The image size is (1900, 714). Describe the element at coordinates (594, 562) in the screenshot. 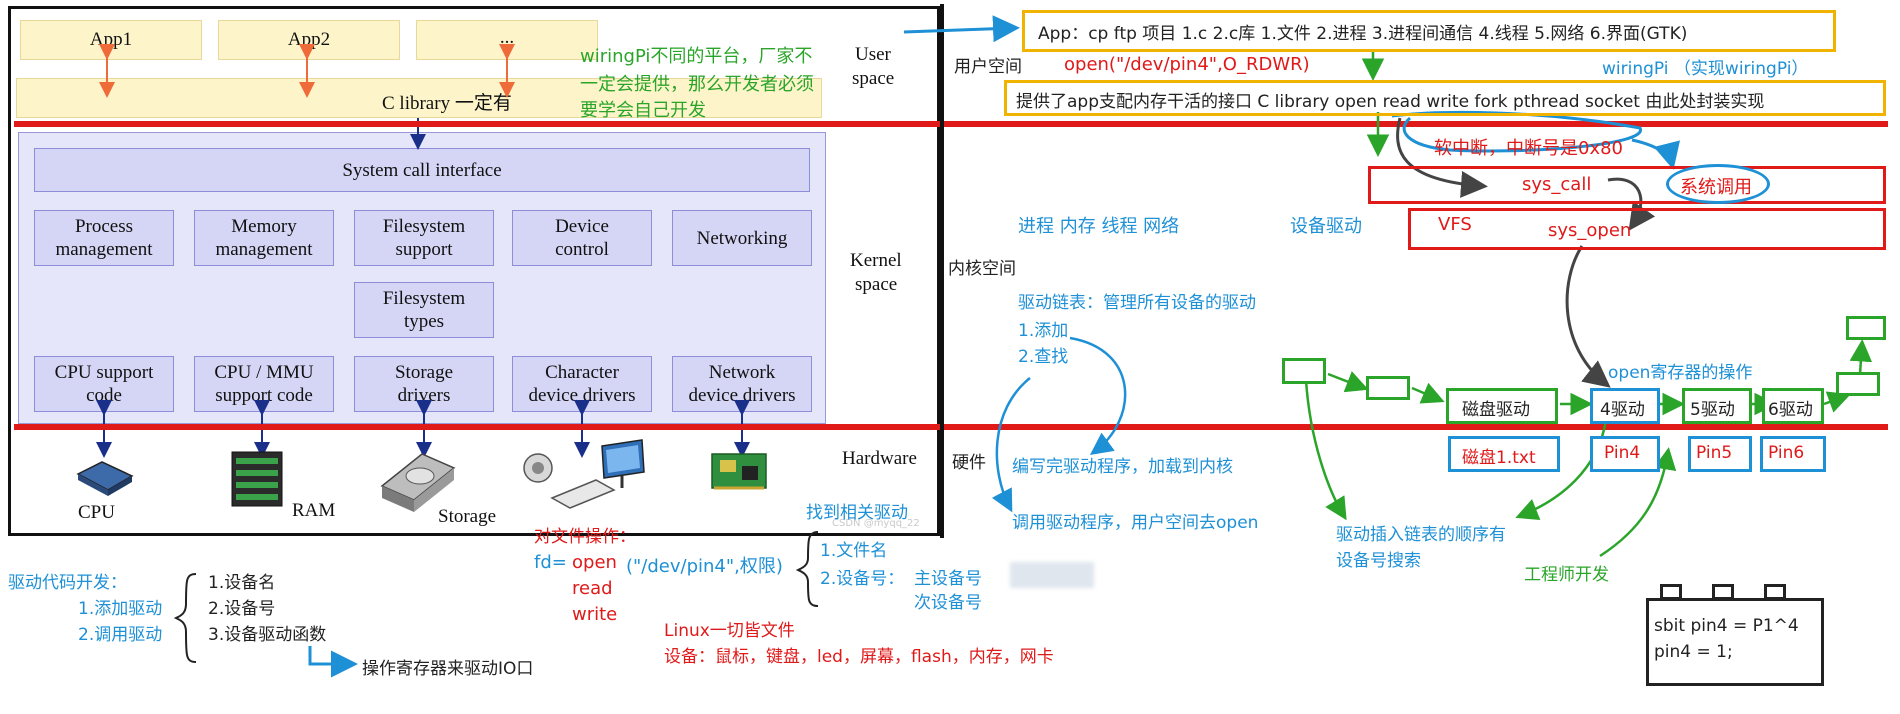

I see `file-op-open: open` at that location.